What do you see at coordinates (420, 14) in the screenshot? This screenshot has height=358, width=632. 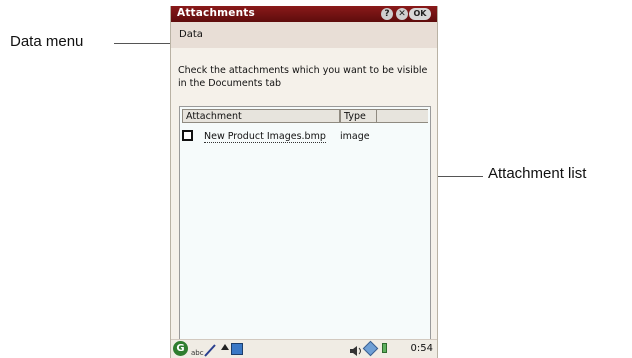 I see `ok-button: OK` at bounding box center [420, 14].